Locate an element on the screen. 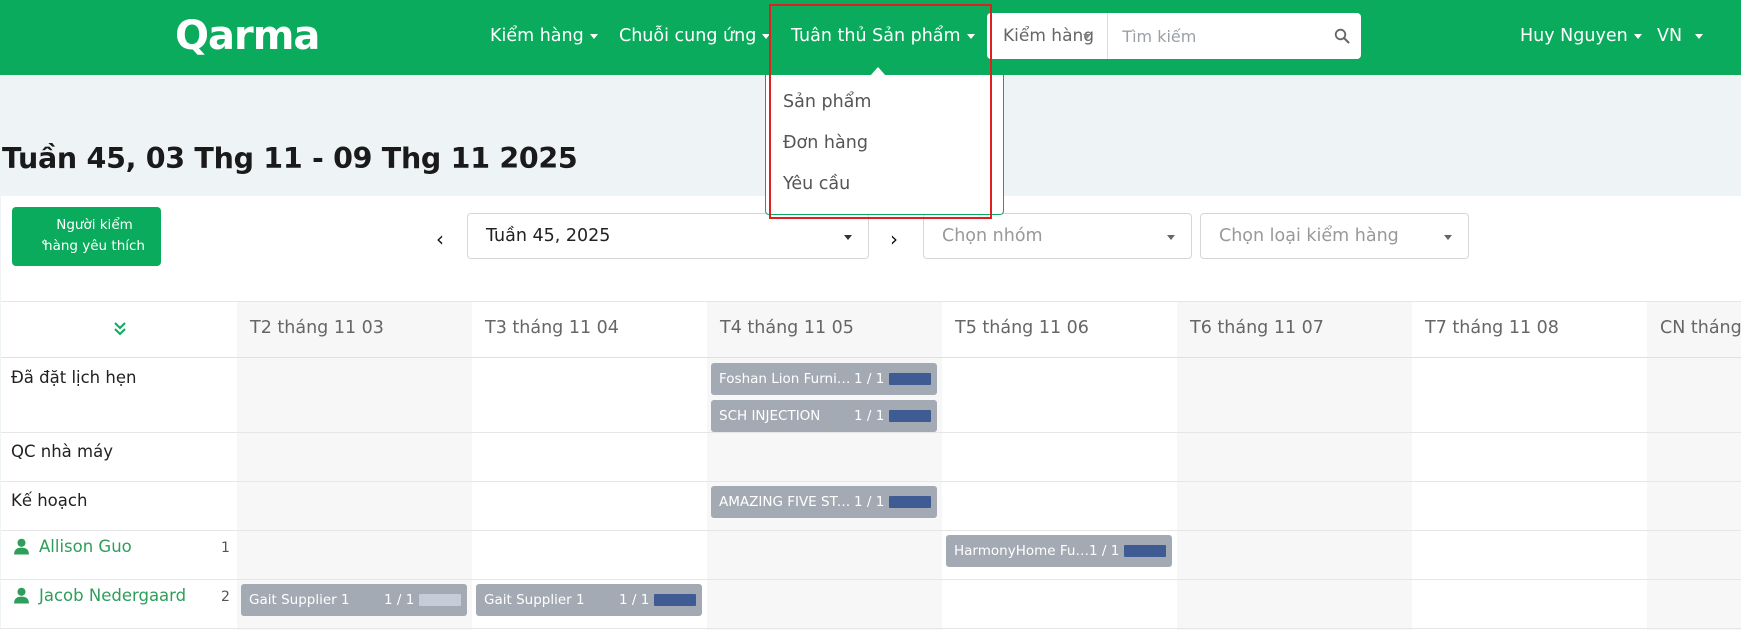 This screenshot has height=630, width=1741. dropdown-item-requests: Yêu cầu is located at coordinates (816, 184).